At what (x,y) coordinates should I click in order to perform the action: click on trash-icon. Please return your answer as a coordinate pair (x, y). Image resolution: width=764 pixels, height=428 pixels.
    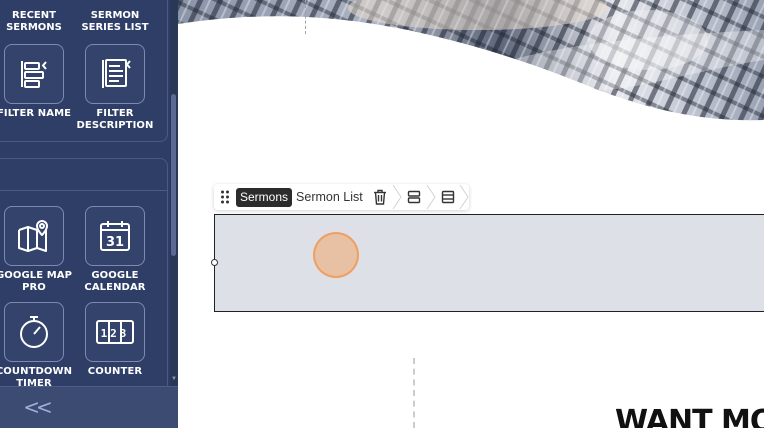
    Looking at the image, I should click on (380, 197).